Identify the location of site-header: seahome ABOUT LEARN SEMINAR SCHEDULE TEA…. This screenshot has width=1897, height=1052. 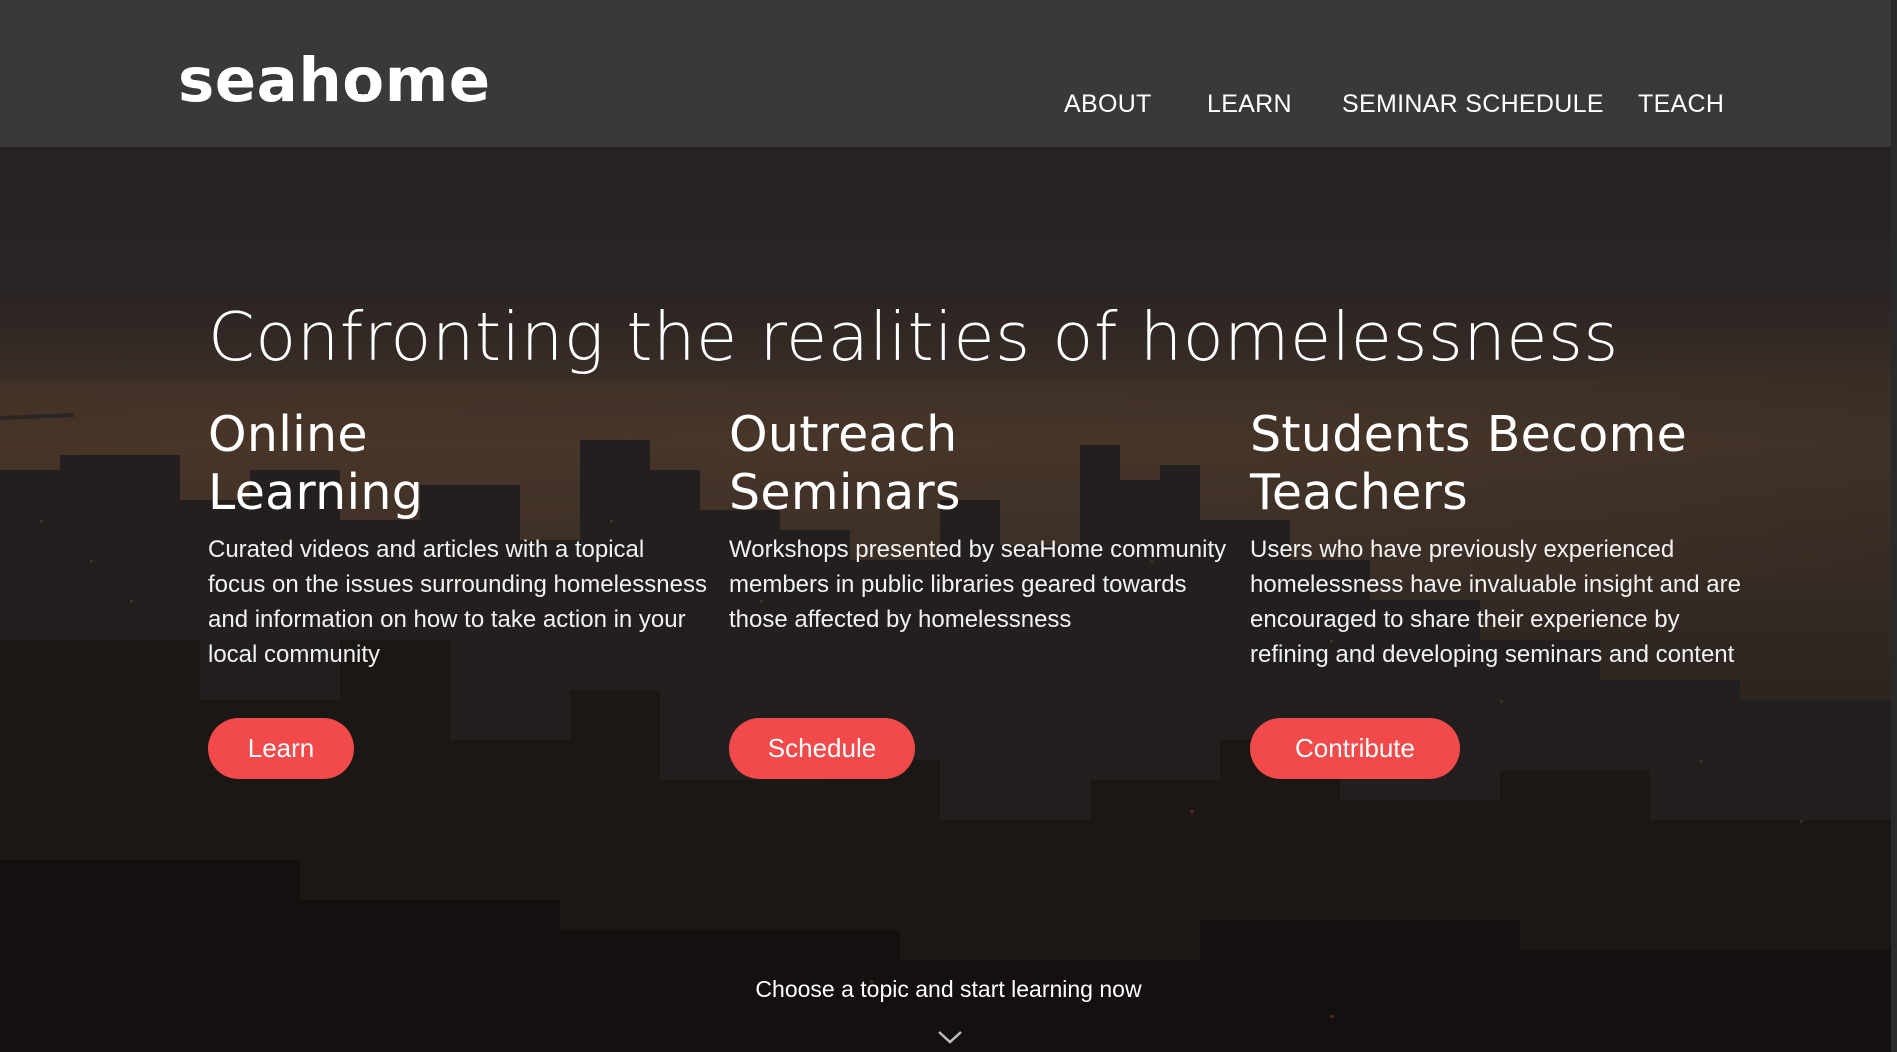
(948, 73).